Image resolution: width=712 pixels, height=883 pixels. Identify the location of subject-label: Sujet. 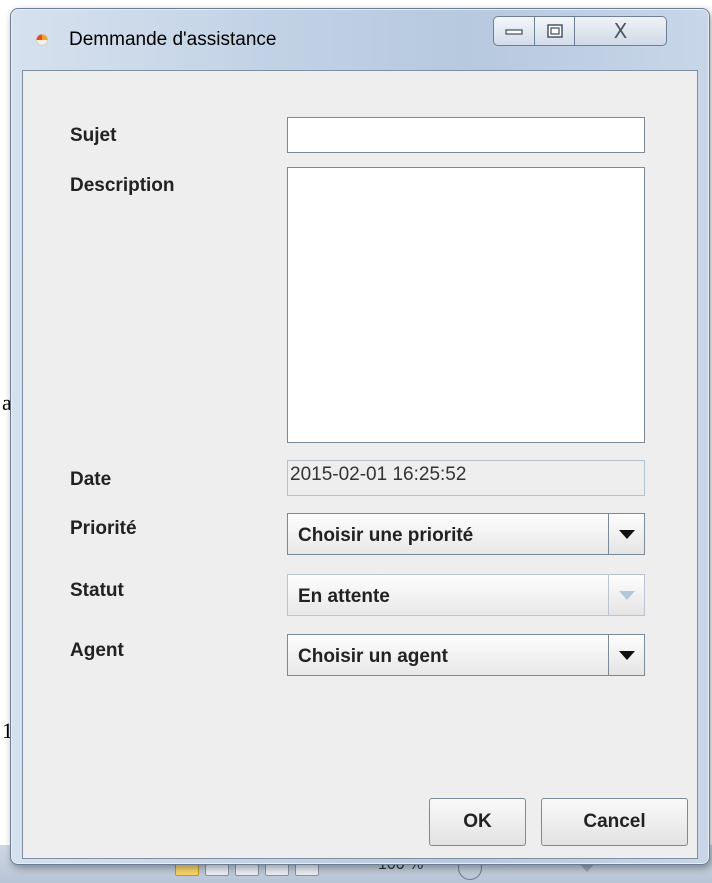
(93, 135).